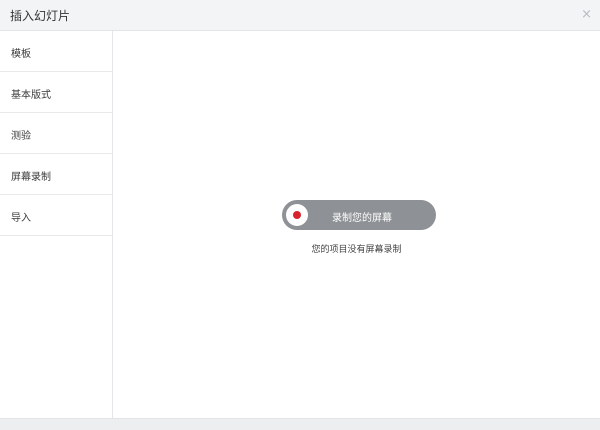 The image size is (600, 430). What do you see at coordinates (21, 54) in the screenshot?
I see `sidebar-item-label: 模板` at bounding box center [21, 54].